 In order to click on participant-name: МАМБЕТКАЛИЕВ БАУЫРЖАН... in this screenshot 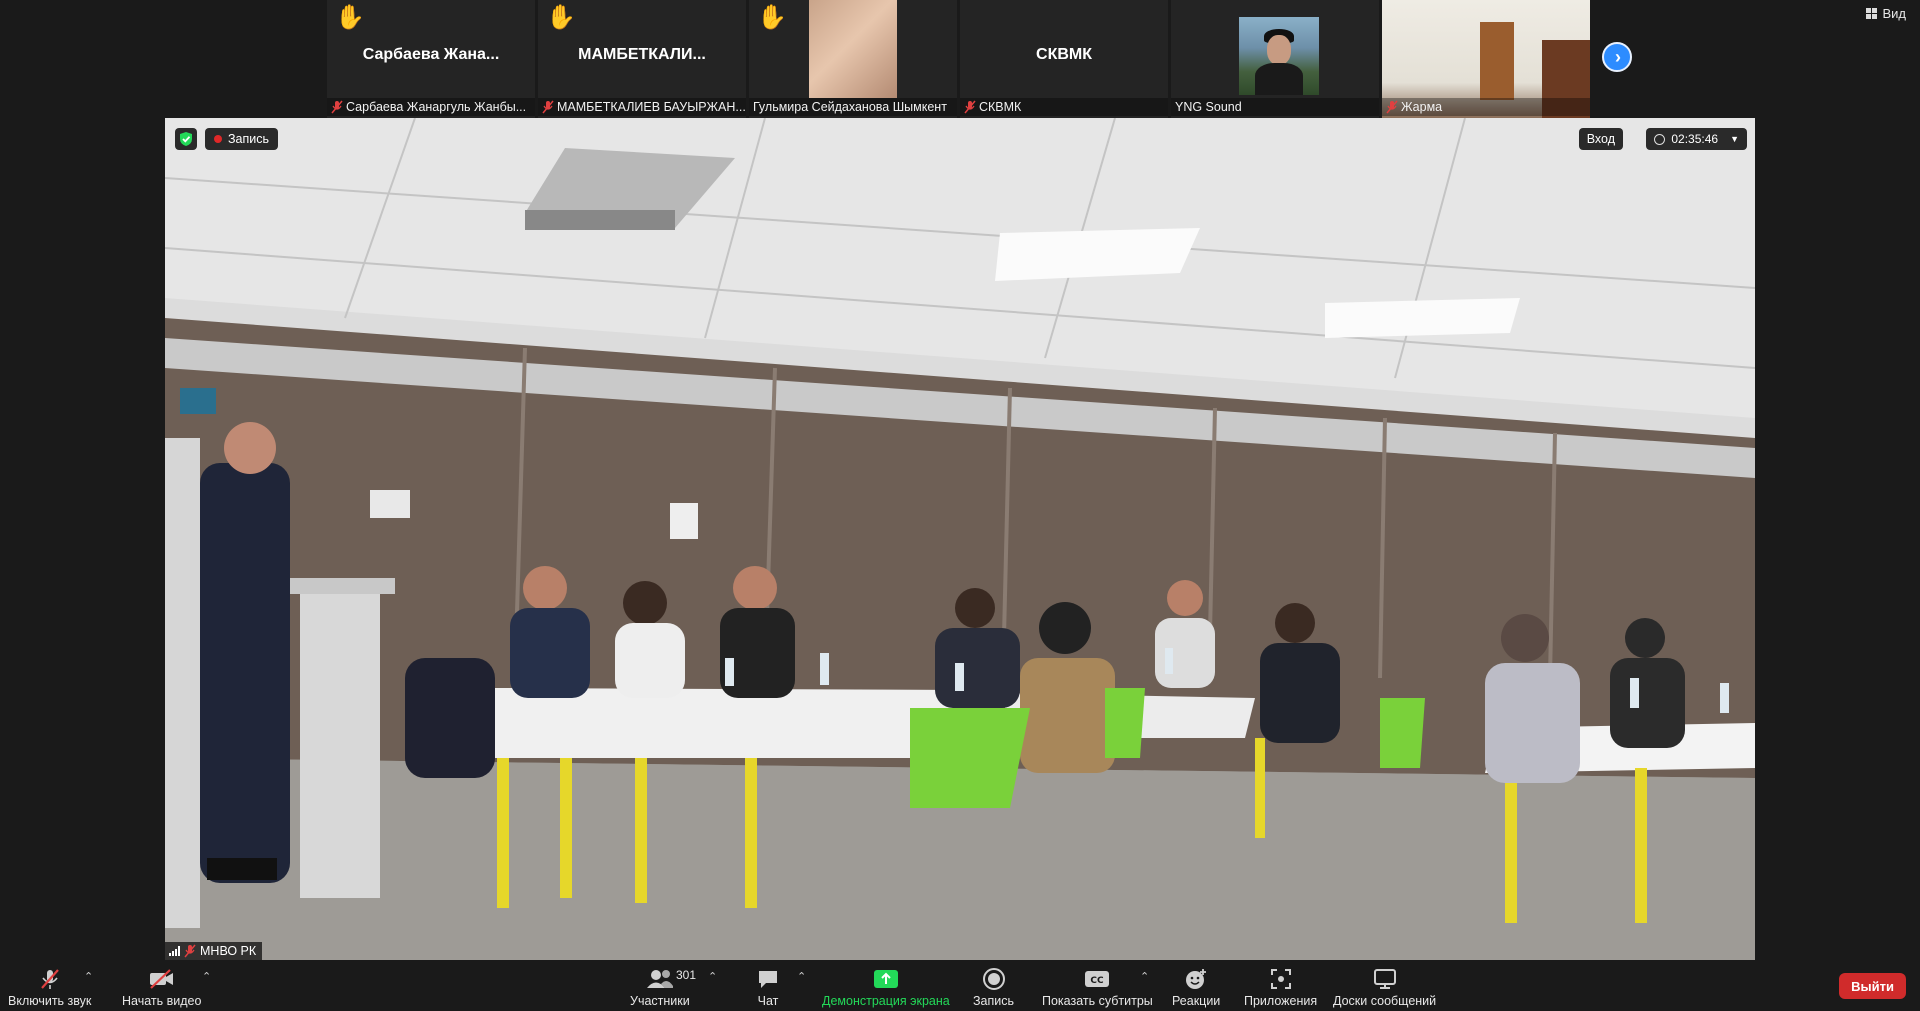, I will do `click(651, 107)`.